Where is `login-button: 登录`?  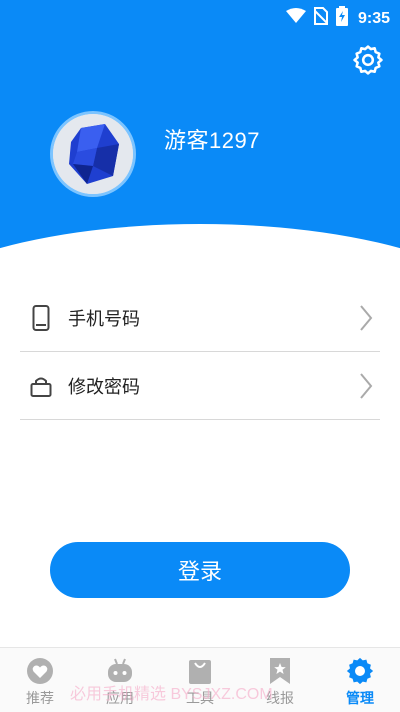 login-button: 登录 is located at coordinates (200, 570).